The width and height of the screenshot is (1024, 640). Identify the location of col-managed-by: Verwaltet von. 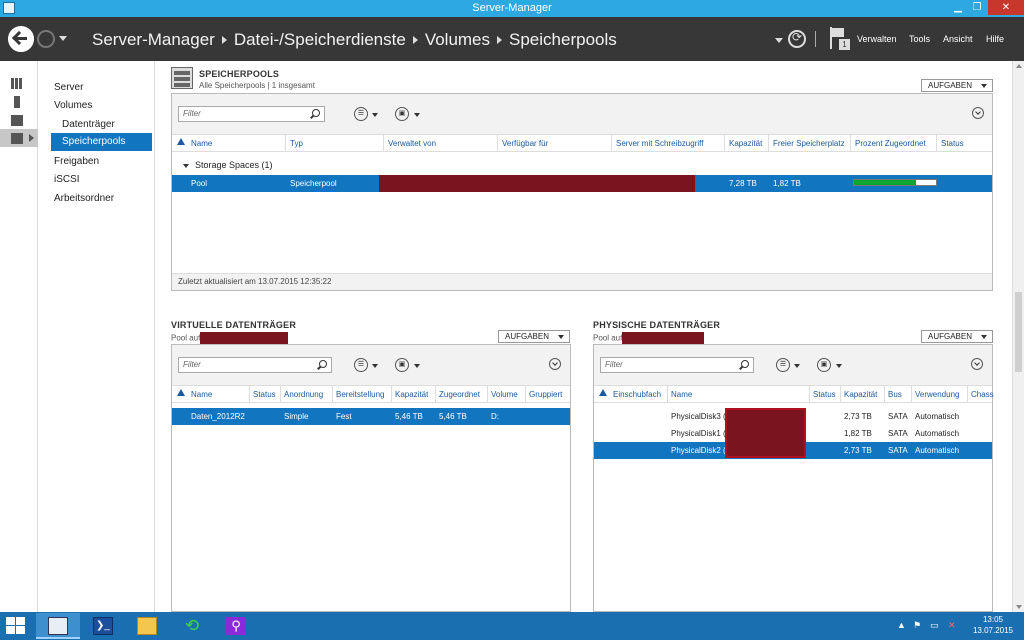
(412, 143).